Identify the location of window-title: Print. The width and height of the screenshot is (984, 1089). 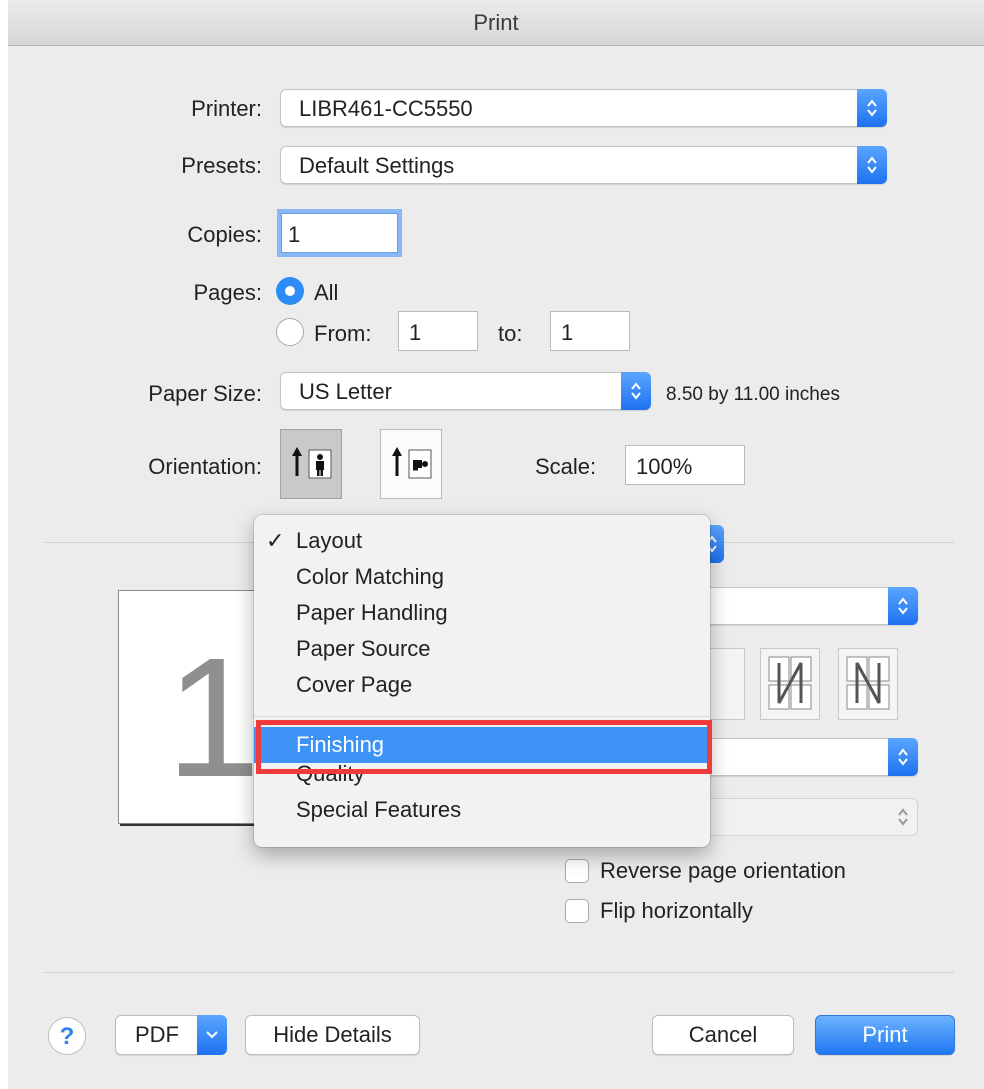
(496, 22).